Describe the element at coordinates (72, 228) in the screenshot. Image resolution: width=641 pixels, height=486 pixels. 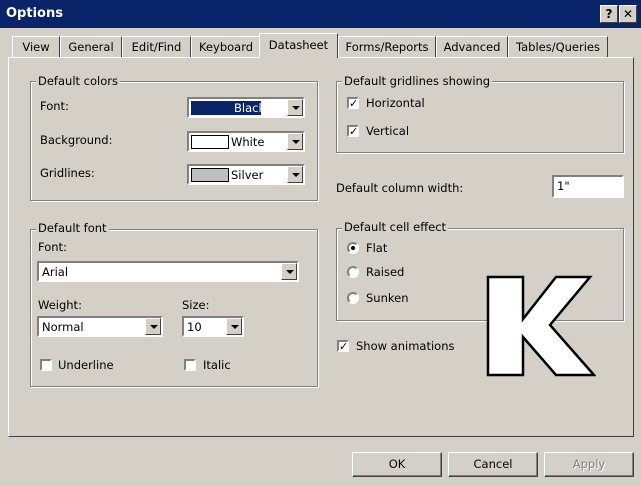
I see `default-font-title: Default font` at that location.